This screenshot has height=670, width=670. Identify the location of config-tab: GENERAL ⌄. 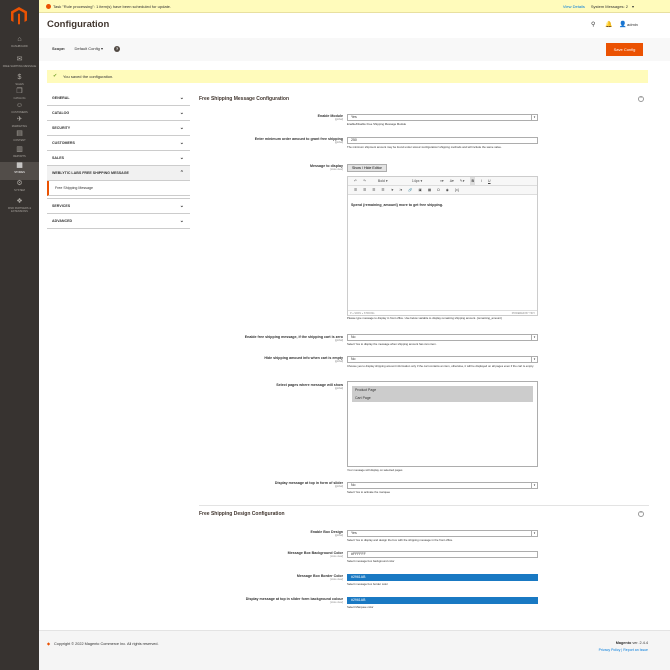
(118, 98).